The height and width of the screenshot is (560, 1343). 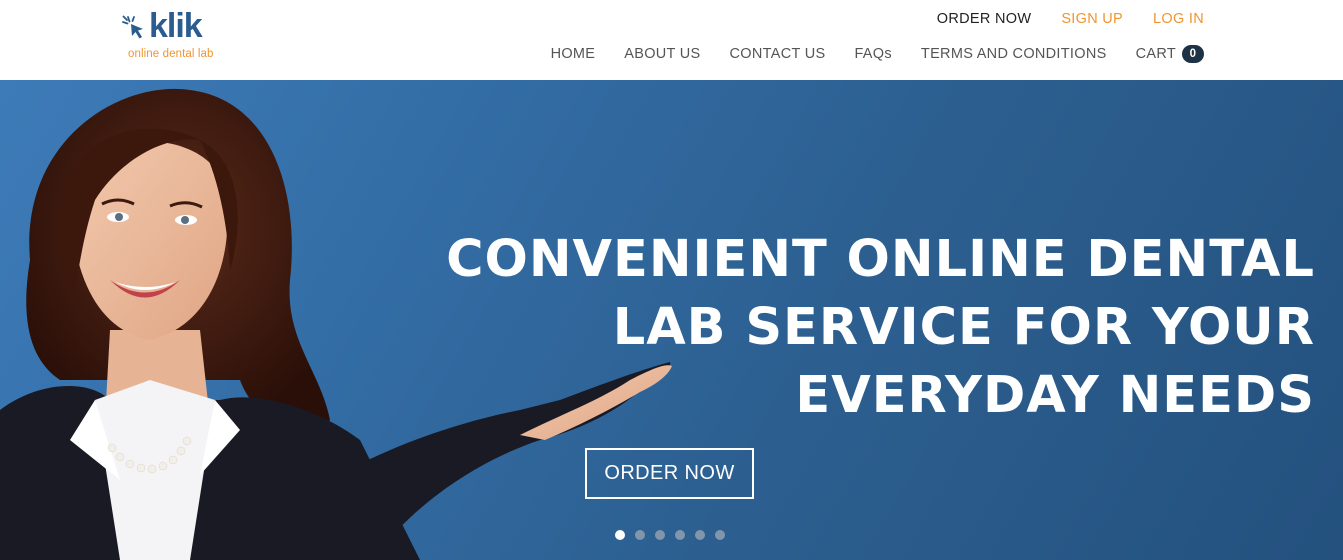 I want to click on brand-tagline: online dental lab, so click(x=171, y=54).